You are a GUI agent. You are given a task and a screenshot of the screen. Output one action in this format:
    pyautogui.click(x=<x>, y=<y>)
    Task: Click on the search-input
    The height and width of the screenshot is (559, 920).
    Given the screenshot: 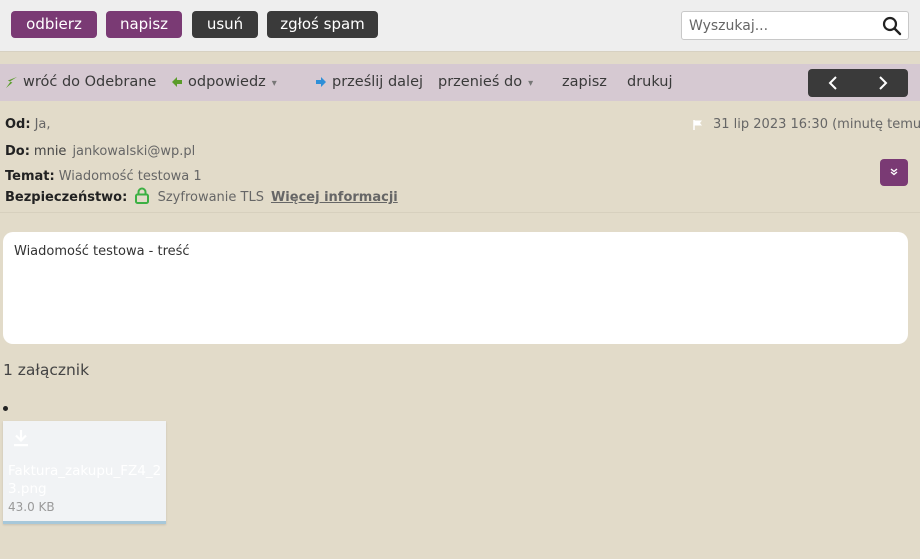 What is the action you would take?
    pyautogui.click(x=777, y=25)
    